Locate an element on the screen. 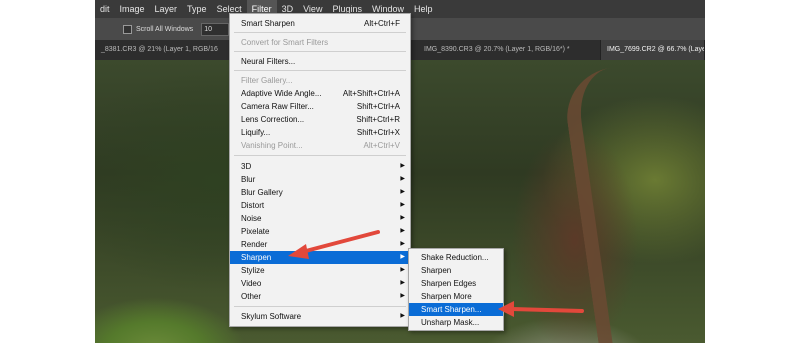 The image size is (800, 343). menu-item-sharpen: Sharpen ▶ is located at coordinates (320, 257).